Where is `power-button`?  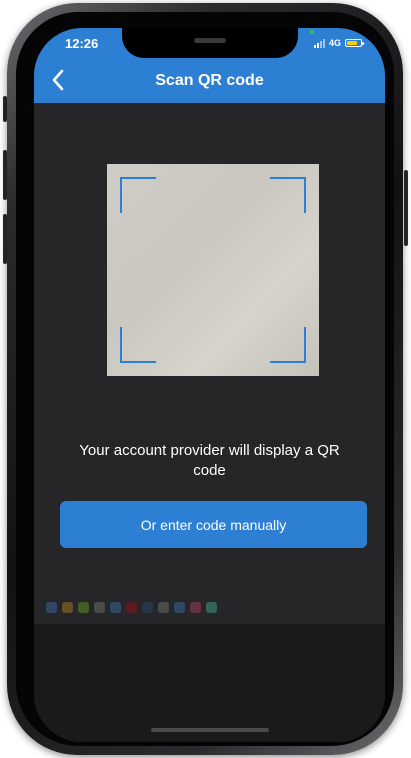 power-button is located at coordinates (406, 208).